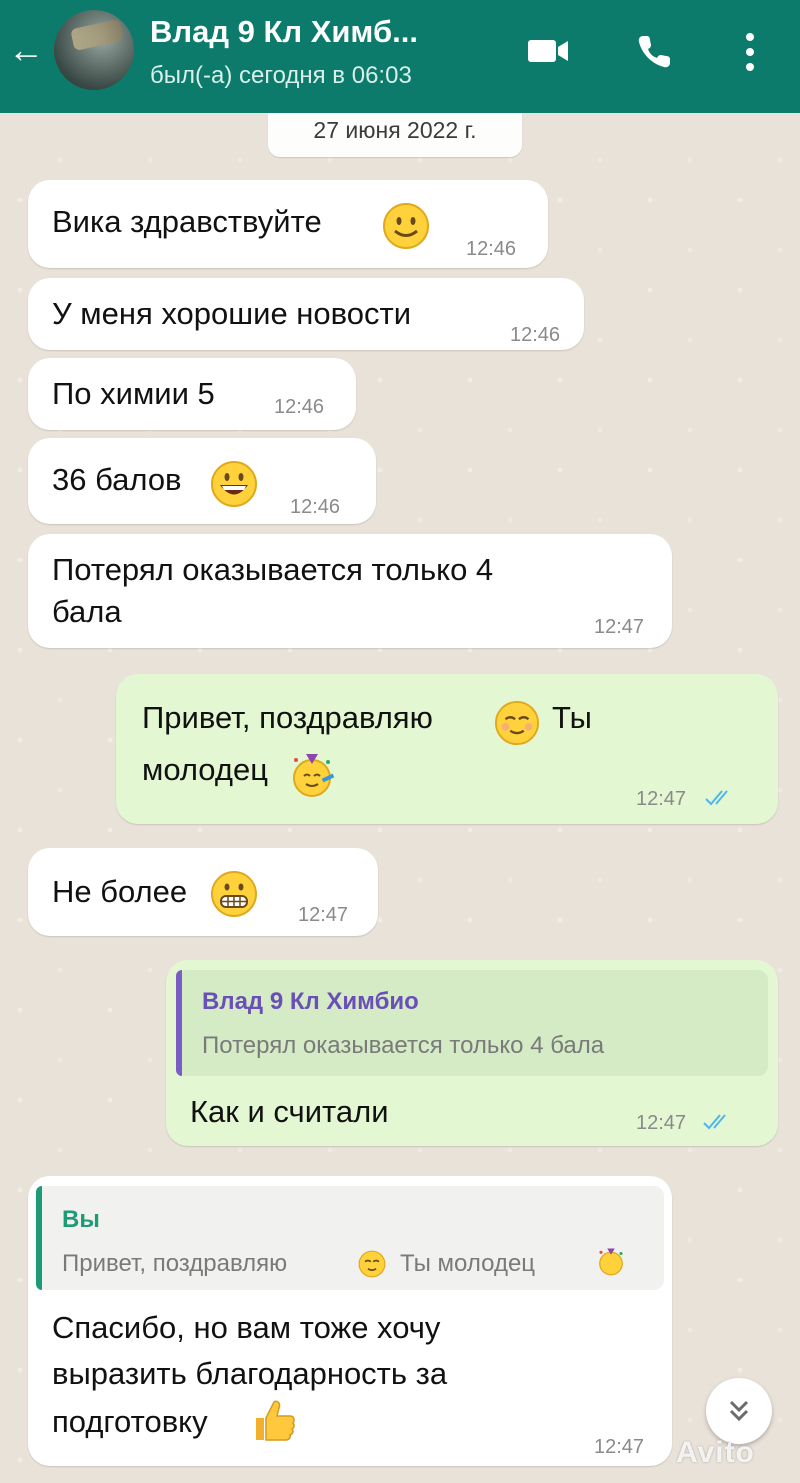 The image size is (800, 1483). I want to click on message-text-line: выразить благодарность за, so click(250, 1373).